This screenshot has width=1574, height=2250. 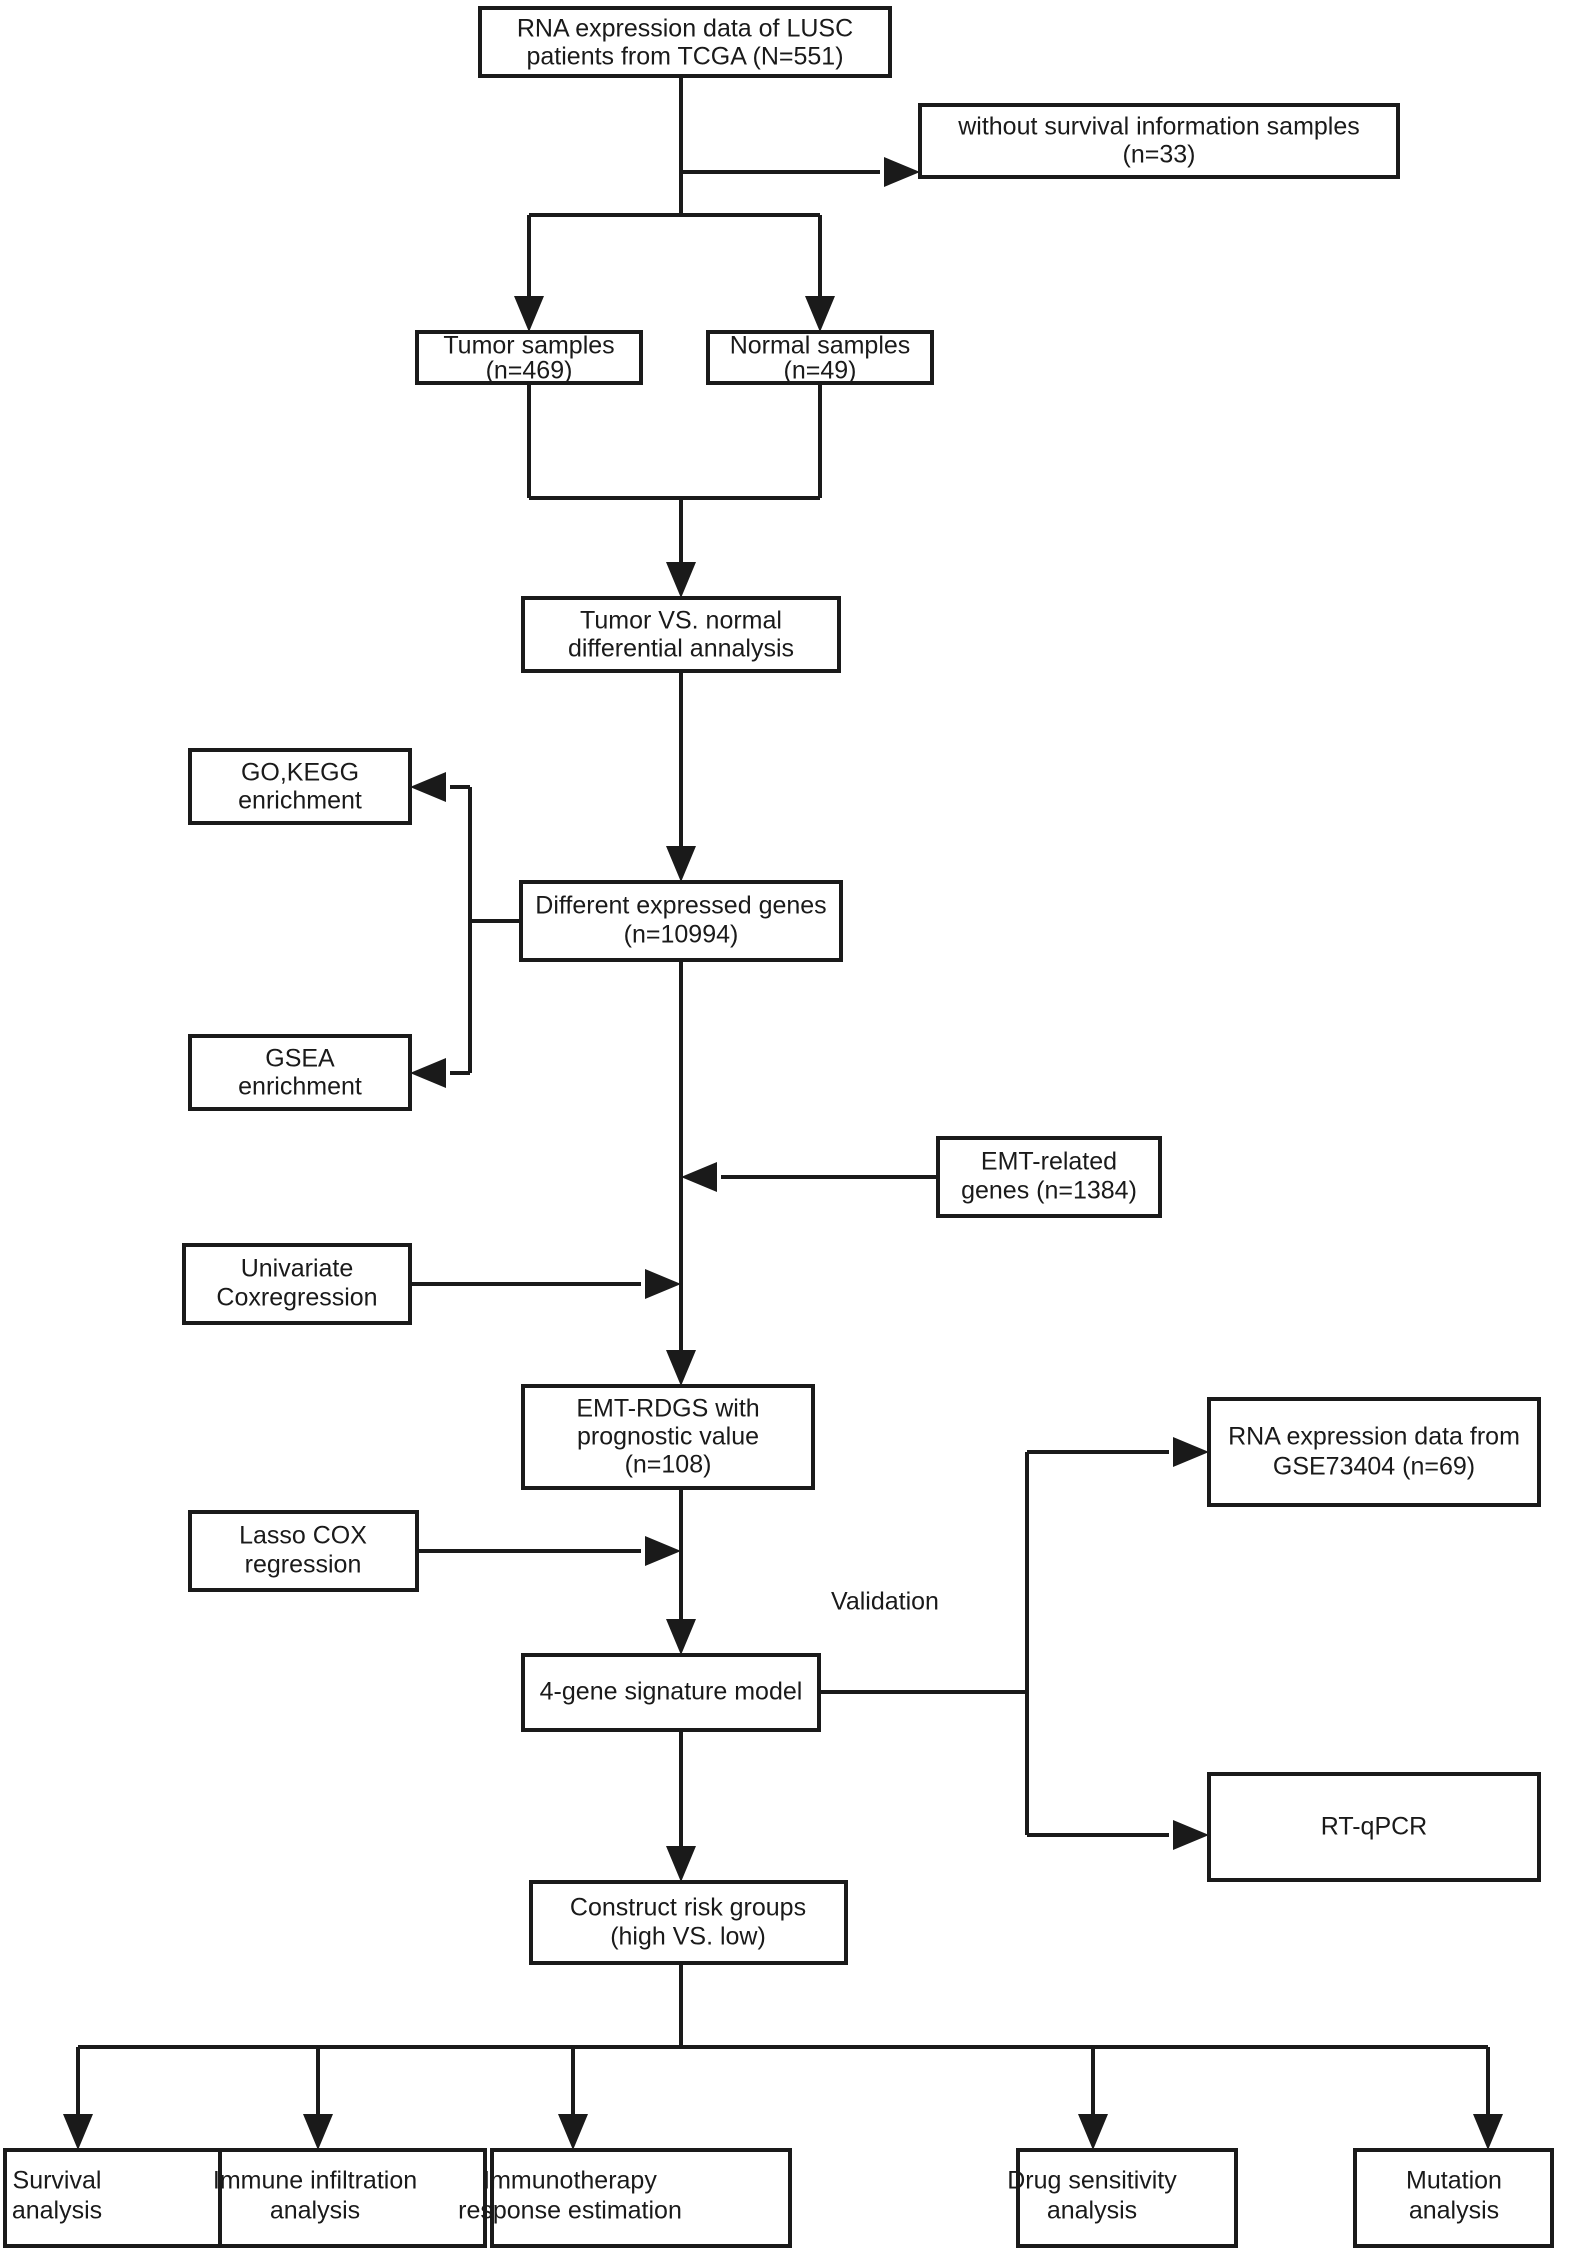 I want to click on arrowhead-to-emtrdgs, so click(x=681, y=1368).